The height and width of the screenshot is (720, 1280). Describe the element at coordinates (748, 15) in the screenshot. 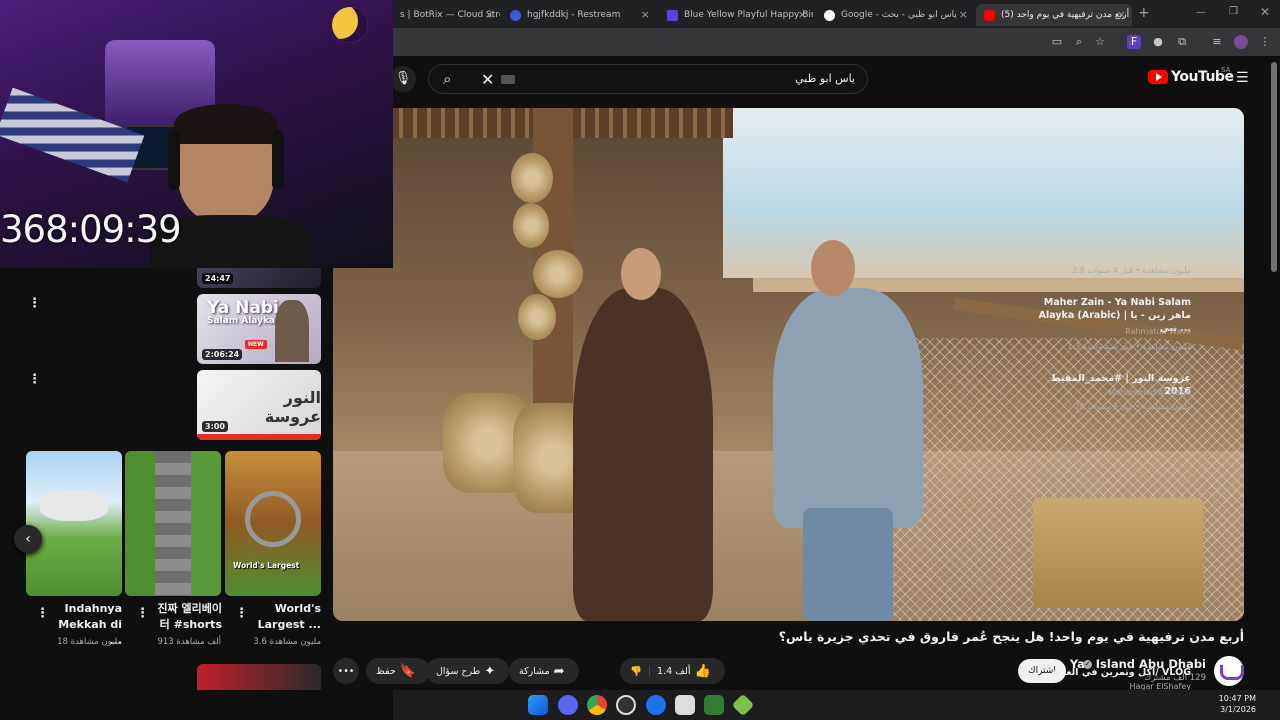

I see `tab-label: Blue Yellow Playful Happy Birth` at that location.